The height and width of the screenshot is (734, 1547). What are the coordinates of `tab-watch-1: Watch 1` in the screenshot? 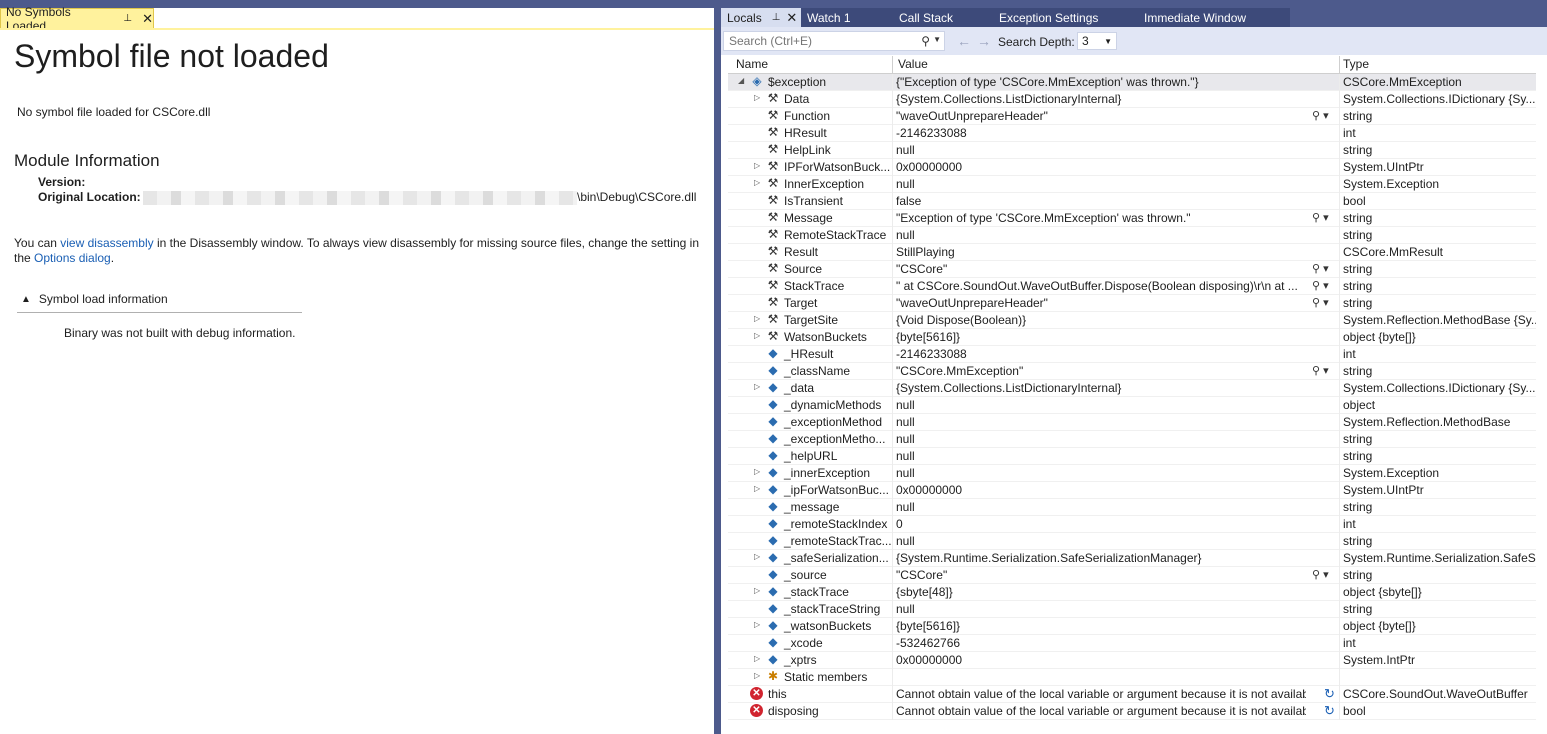 It's located at (847, 17).